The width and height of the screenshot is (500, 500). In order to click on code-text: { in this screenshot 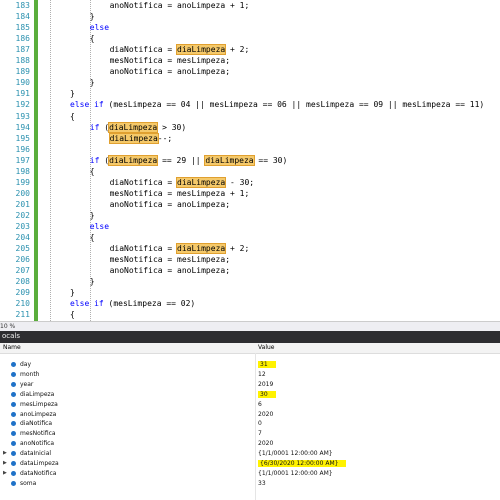, I will do `click(72, 314)`.